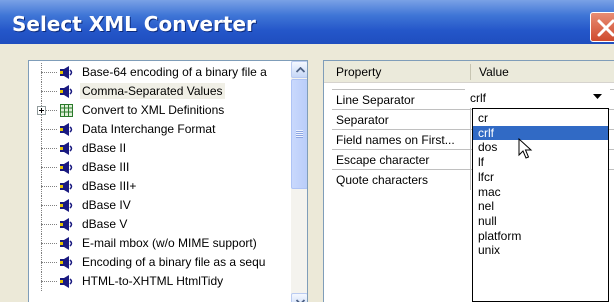 The image size is (614, 302). I want to click on property-name: Line Separator, so click(375, 100).